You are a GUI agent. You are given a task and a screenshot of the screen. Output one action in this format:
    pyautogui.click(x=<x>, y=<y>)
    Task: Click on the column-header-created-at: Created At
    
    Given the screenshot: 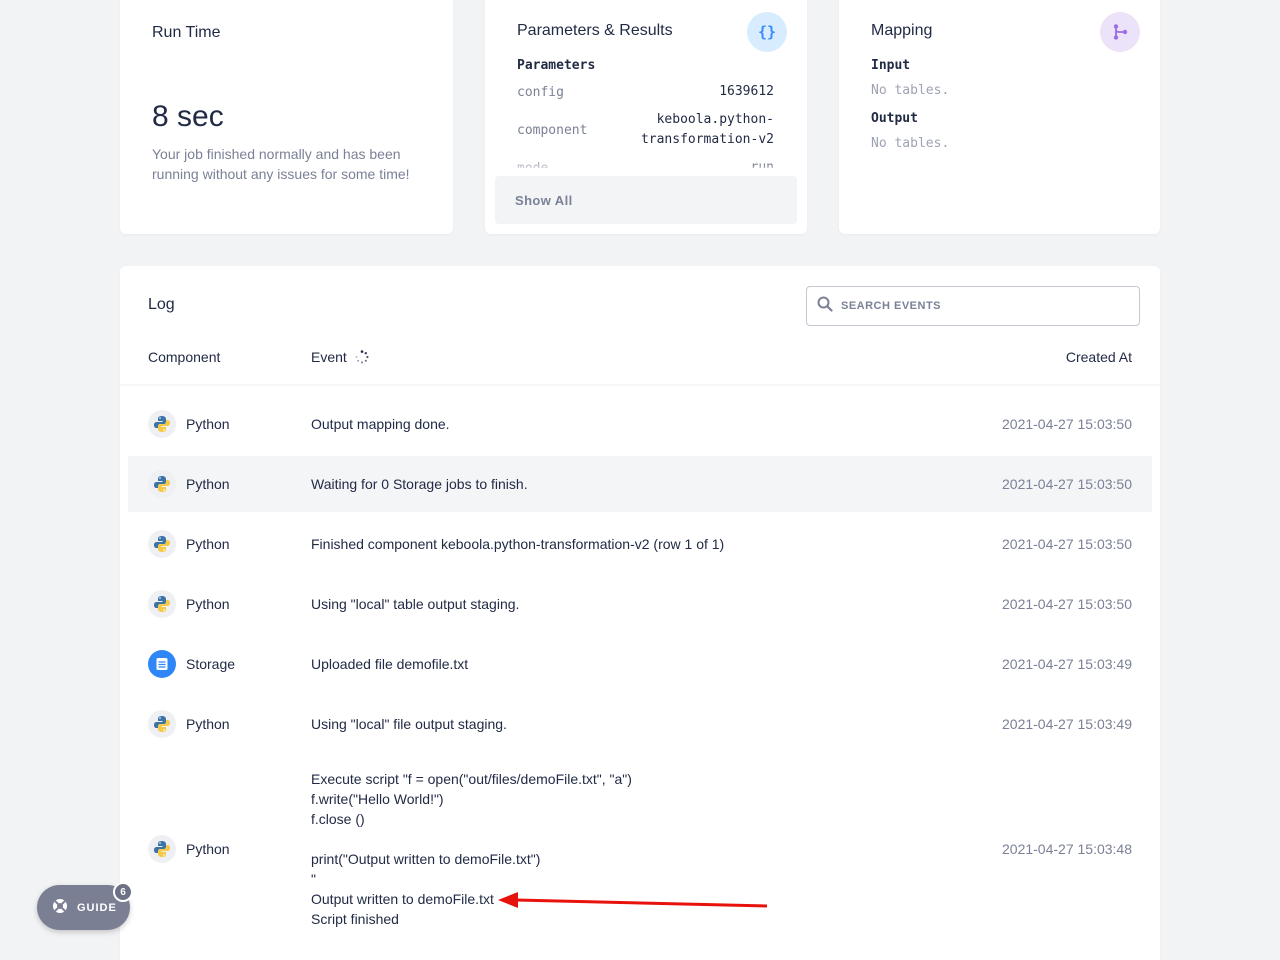 What is the action you would take?
    pyautogui.click(x=1099, y=357)
    